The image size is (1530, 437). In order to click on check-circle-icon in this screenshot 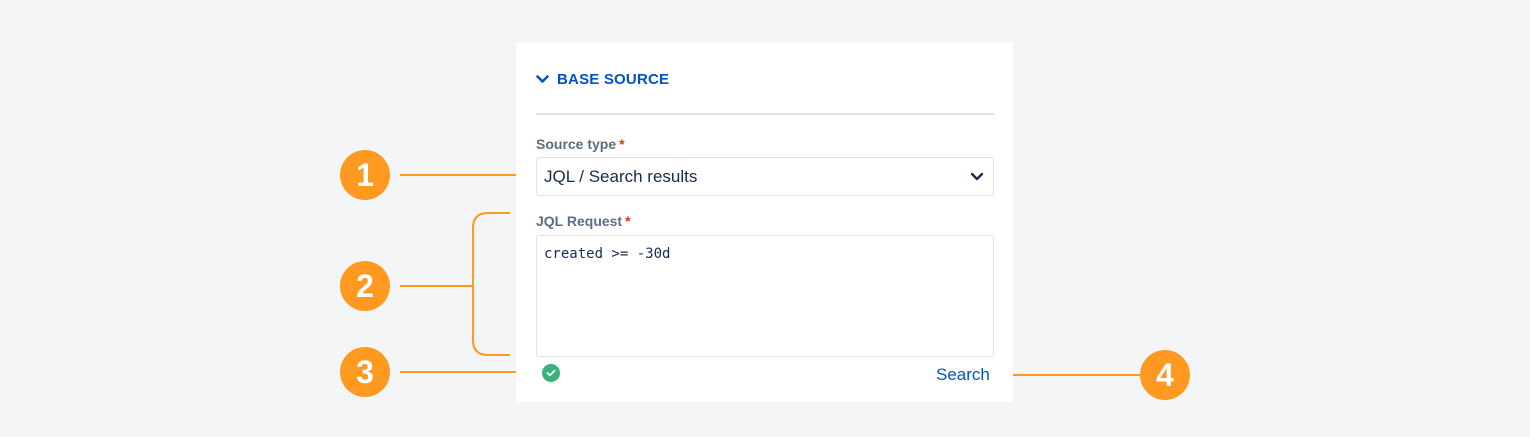, I will do `click(551, 373)`.